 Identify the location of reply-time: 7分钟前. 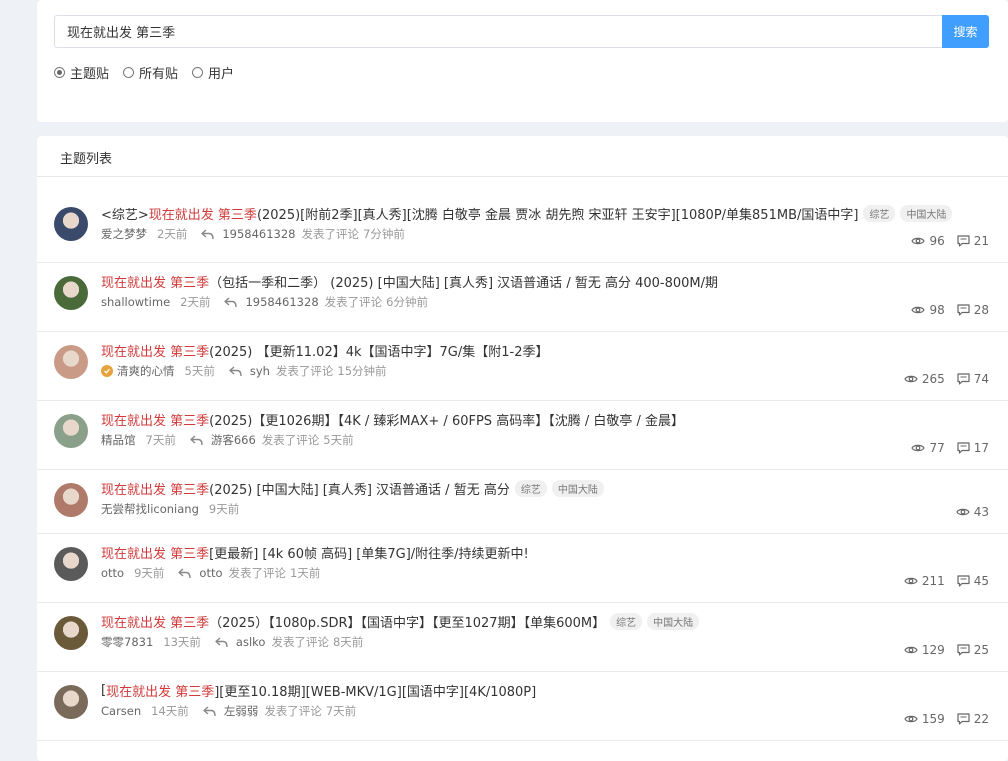
(384, 234).